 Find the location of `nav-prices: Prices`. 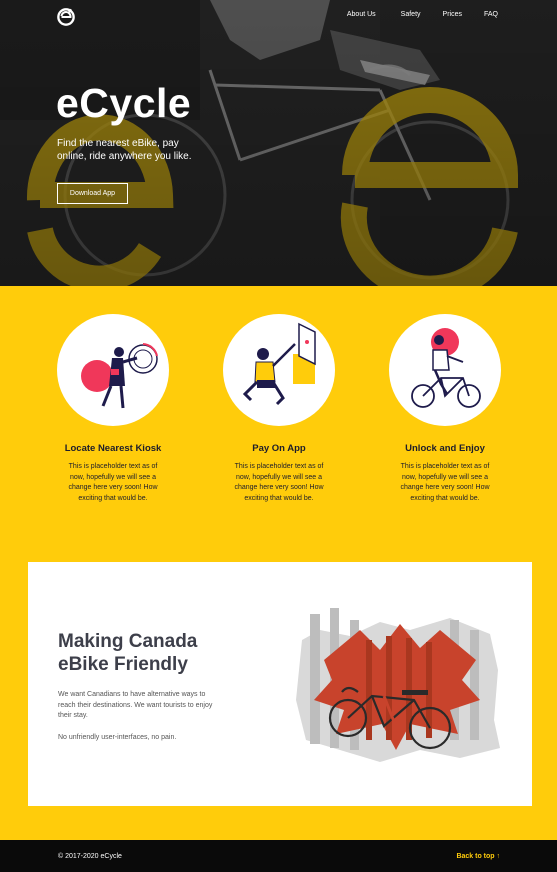

nav-prices: Prices is located at coordinates (452, 14).